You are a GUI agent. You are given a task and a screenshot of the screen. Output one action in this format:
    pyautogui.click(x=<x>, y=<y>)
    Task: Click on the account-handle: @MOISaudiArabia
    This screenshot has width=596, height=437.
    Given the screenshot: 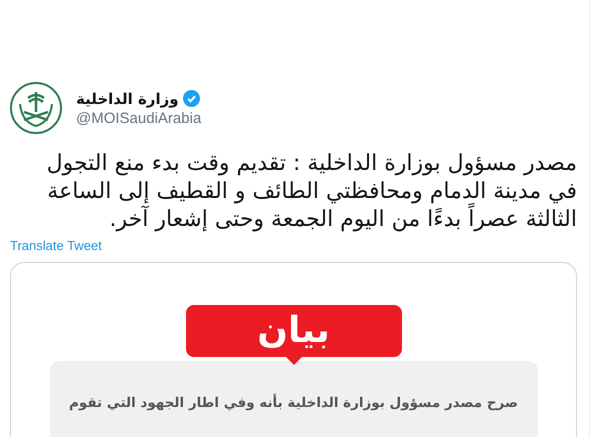 What is the action you would take?
    pyautogui.click(x=139, y=118)
    